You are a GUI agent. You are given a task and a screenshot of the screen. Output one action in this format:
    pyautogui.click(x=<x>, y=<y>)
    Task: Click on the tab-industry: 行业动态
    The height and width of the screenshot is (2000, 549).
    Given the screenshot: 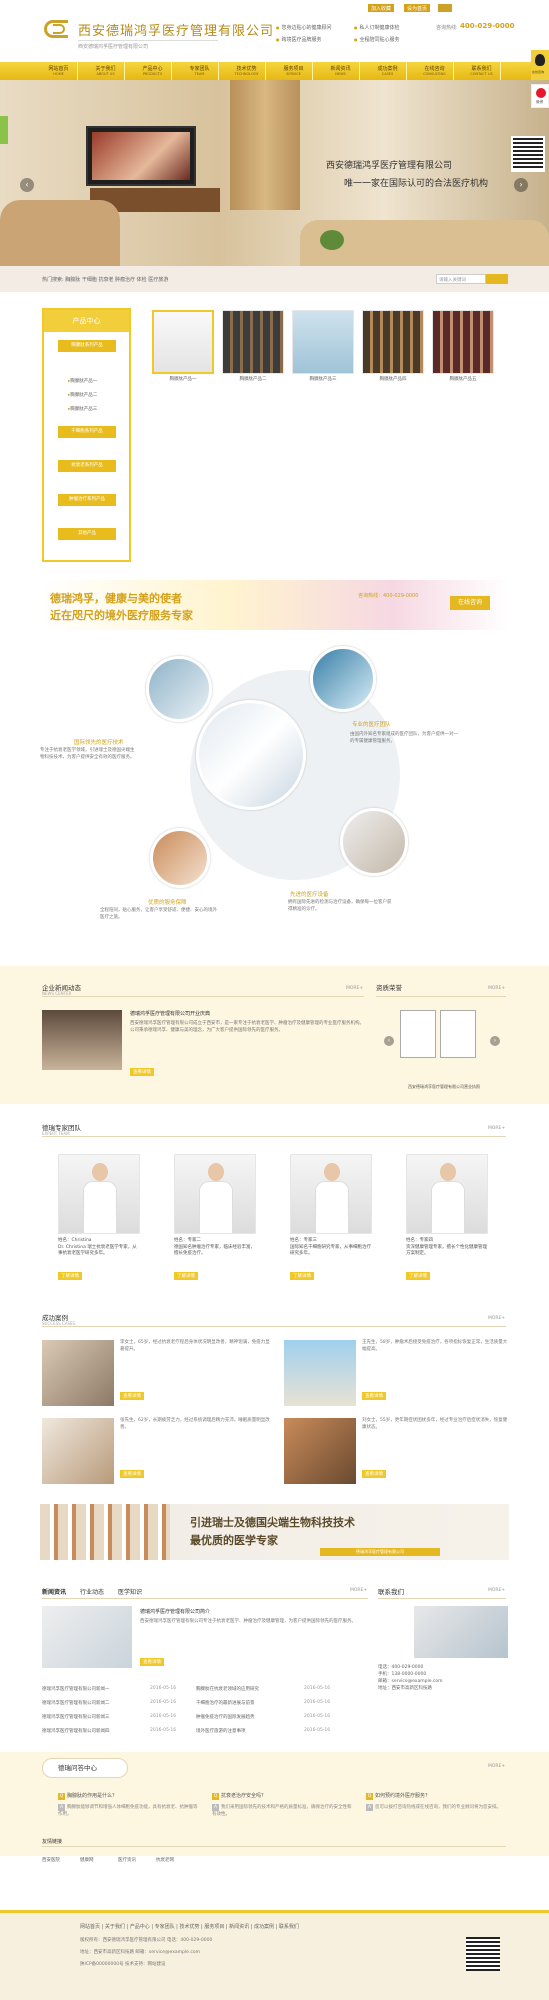 What is the action you would take?
    pyautogui.click(x=92, y=1591)
    